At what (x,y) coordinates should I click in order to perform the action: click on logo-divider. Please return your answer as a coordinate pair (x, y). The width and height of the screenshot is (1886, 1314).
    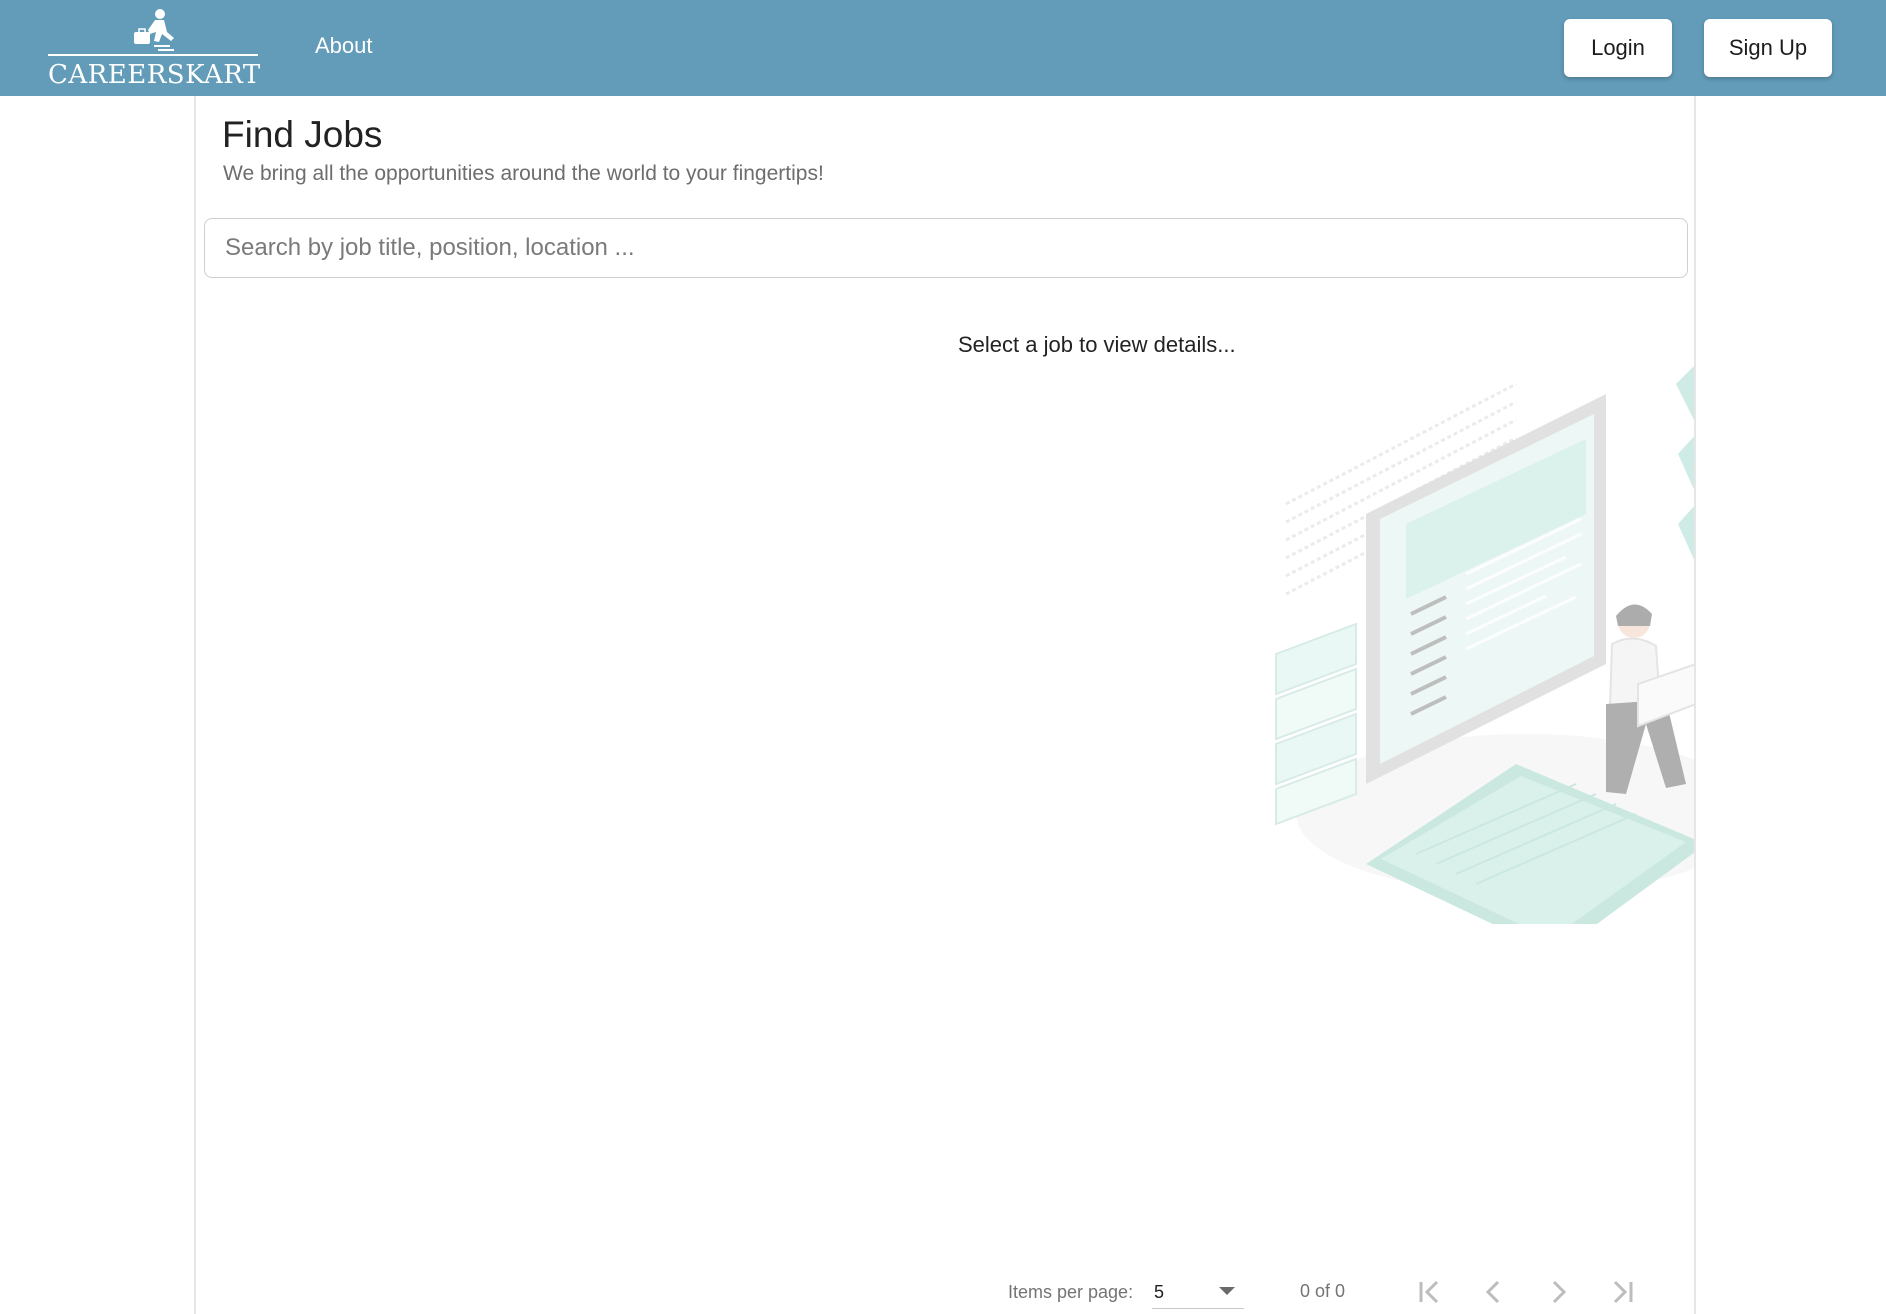
    Looking at the image, I should click on (153, 55).